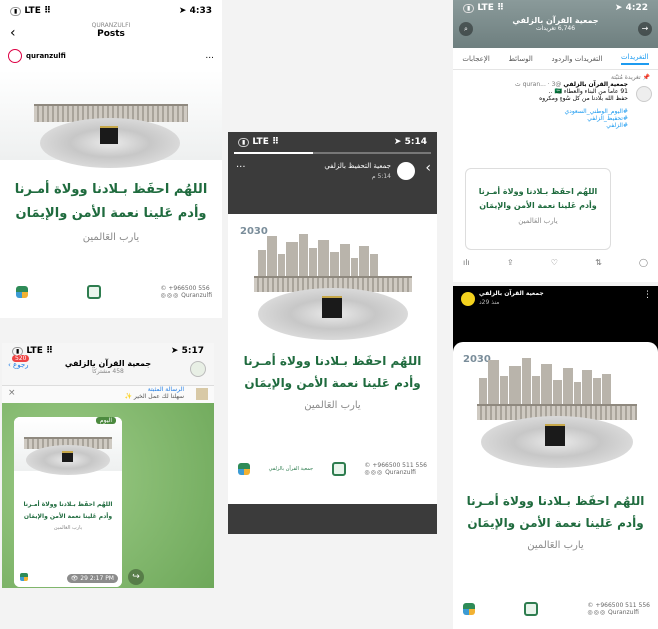 Image resolution: width=658 pixels, height=629 pixels. What do you see at coordinates (544, 125) in the screenshot?
I see `hashtag: #الزلفي` at bounding box center [544, 125].